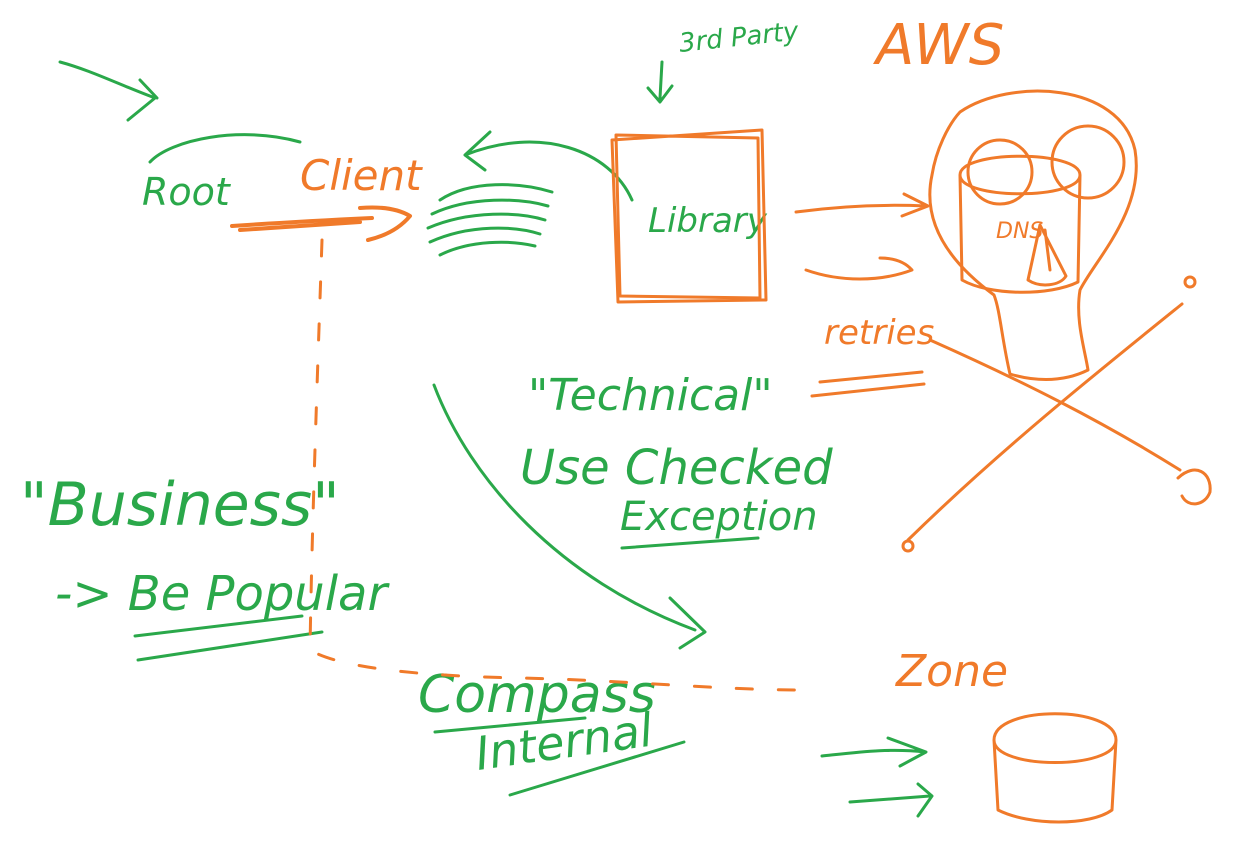 Image resolution: width=1254 pixels, height=841 pixels. Describe the element at coordinates (321, 223) in the screenshot. I see `client-arrow` at that location.